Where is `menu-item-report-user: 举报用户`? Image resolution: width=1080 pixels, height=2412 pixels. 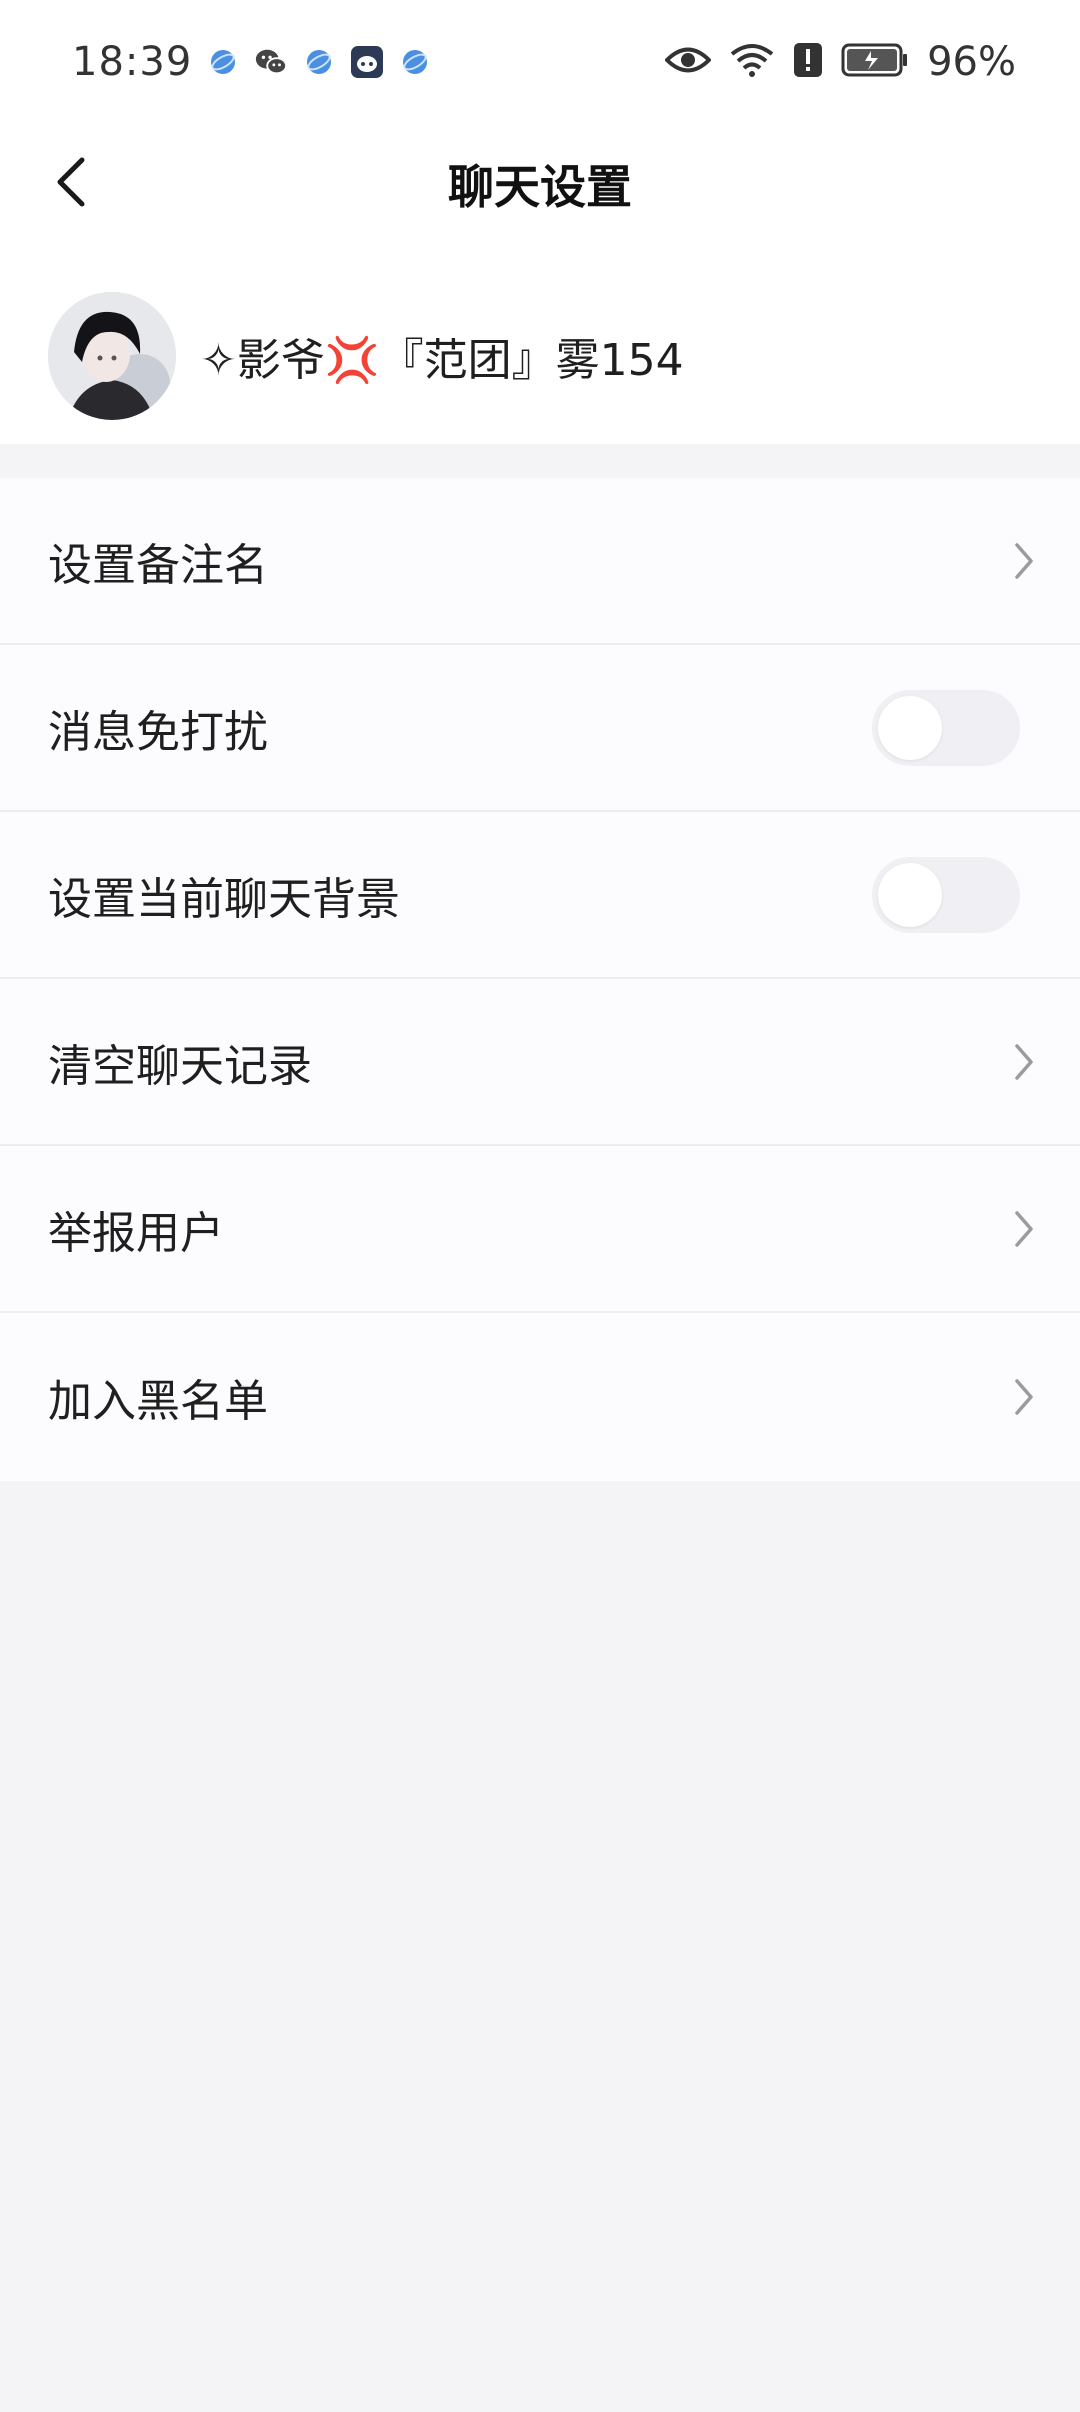
menu-item-report-user: 举报用户 is located at coordinates (540, 1229).